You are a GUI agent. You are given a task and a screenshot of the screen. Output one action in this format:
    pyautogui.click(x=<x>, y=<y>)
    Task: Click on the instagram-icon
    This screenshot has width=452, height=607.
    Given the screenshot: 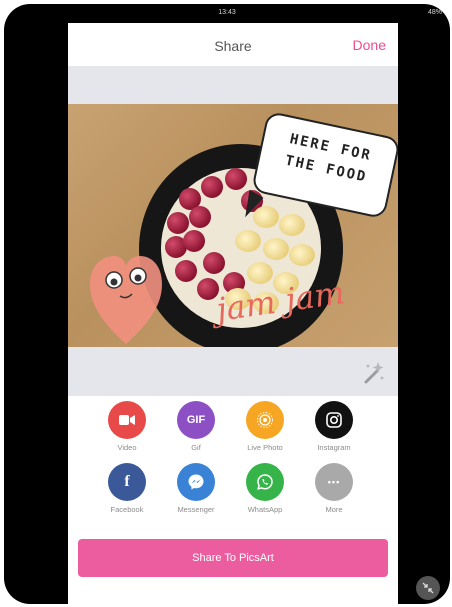 What is the action you would take?
    pyautogui.click(x=334, y=420)
    